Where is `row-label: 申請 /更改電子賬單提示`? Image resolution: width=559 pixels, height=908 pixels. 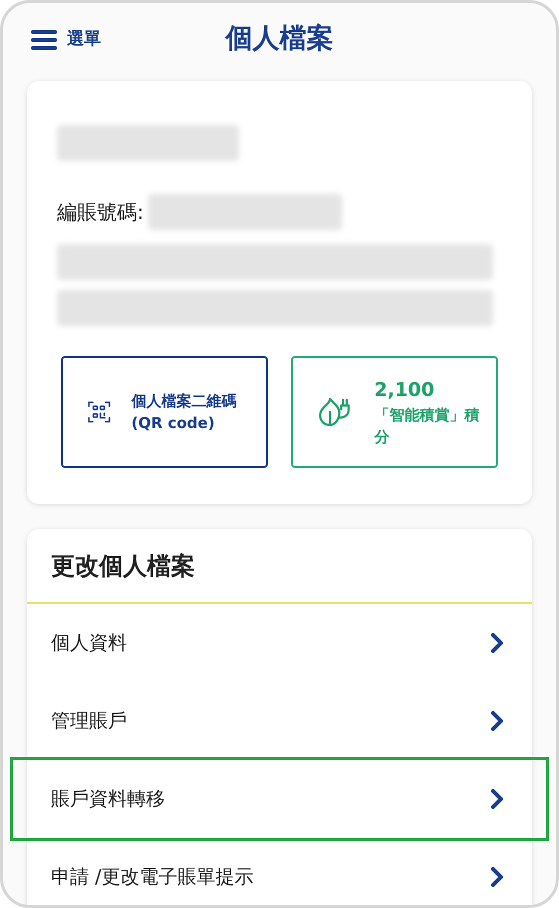
row-label: 申請 /更改電子賬單提示 is located at coordinates (152, 877).